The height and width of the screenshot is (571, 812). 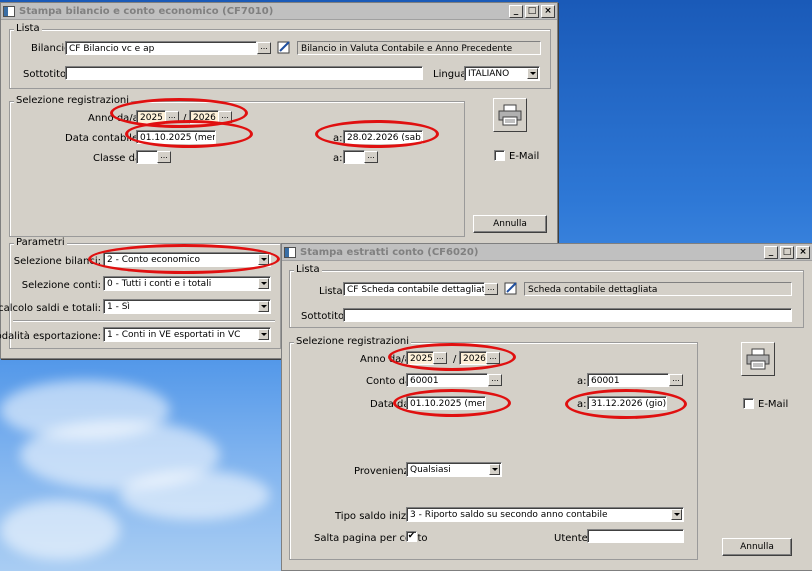 What do you see at coordinates (332, 291) in the screenshot?
I see `lista-label: Lista:` at bounding box center [332, 291].